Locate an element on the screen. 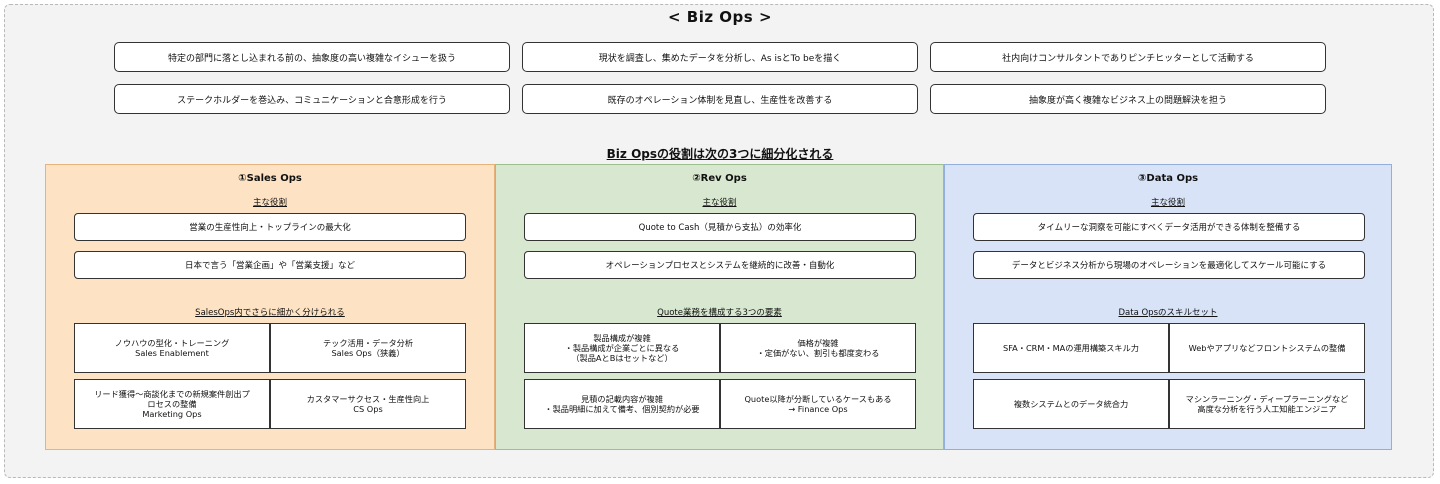 The height and width of the screenshot is (484, 1440). cell-line: ノウハウの型化・トレーニング is located at coordinates (172, 342).